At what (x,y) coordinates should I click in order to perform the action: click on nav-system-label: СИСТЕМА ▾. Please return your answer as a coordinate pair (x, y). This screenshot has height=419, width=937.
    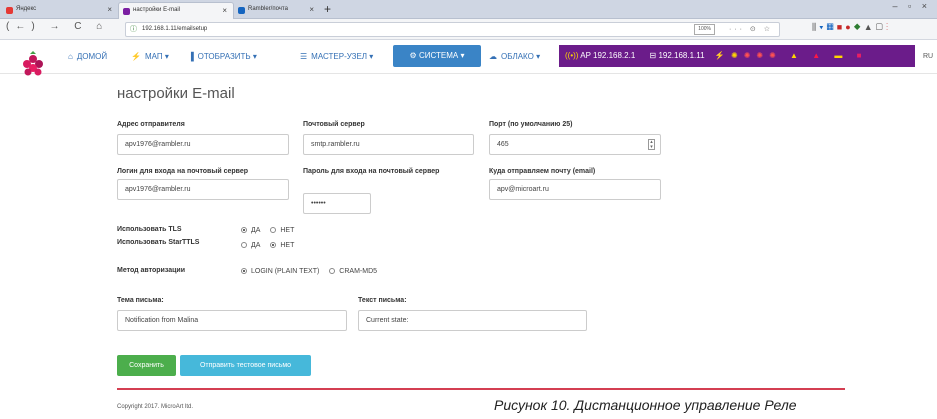
    Looking at the image, I should click on (441, 55).